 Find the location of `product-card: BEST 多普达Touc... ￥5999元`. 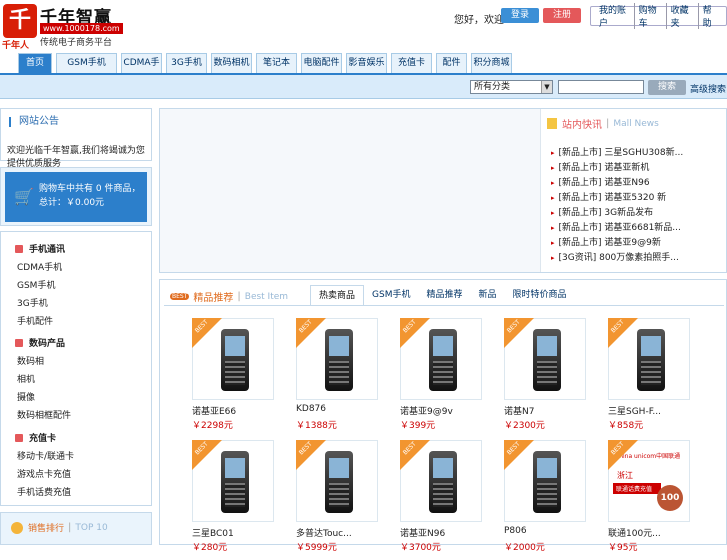

product-card: BEST 多普达Touc... ￥5999元 is located at coordinates (326, 500).